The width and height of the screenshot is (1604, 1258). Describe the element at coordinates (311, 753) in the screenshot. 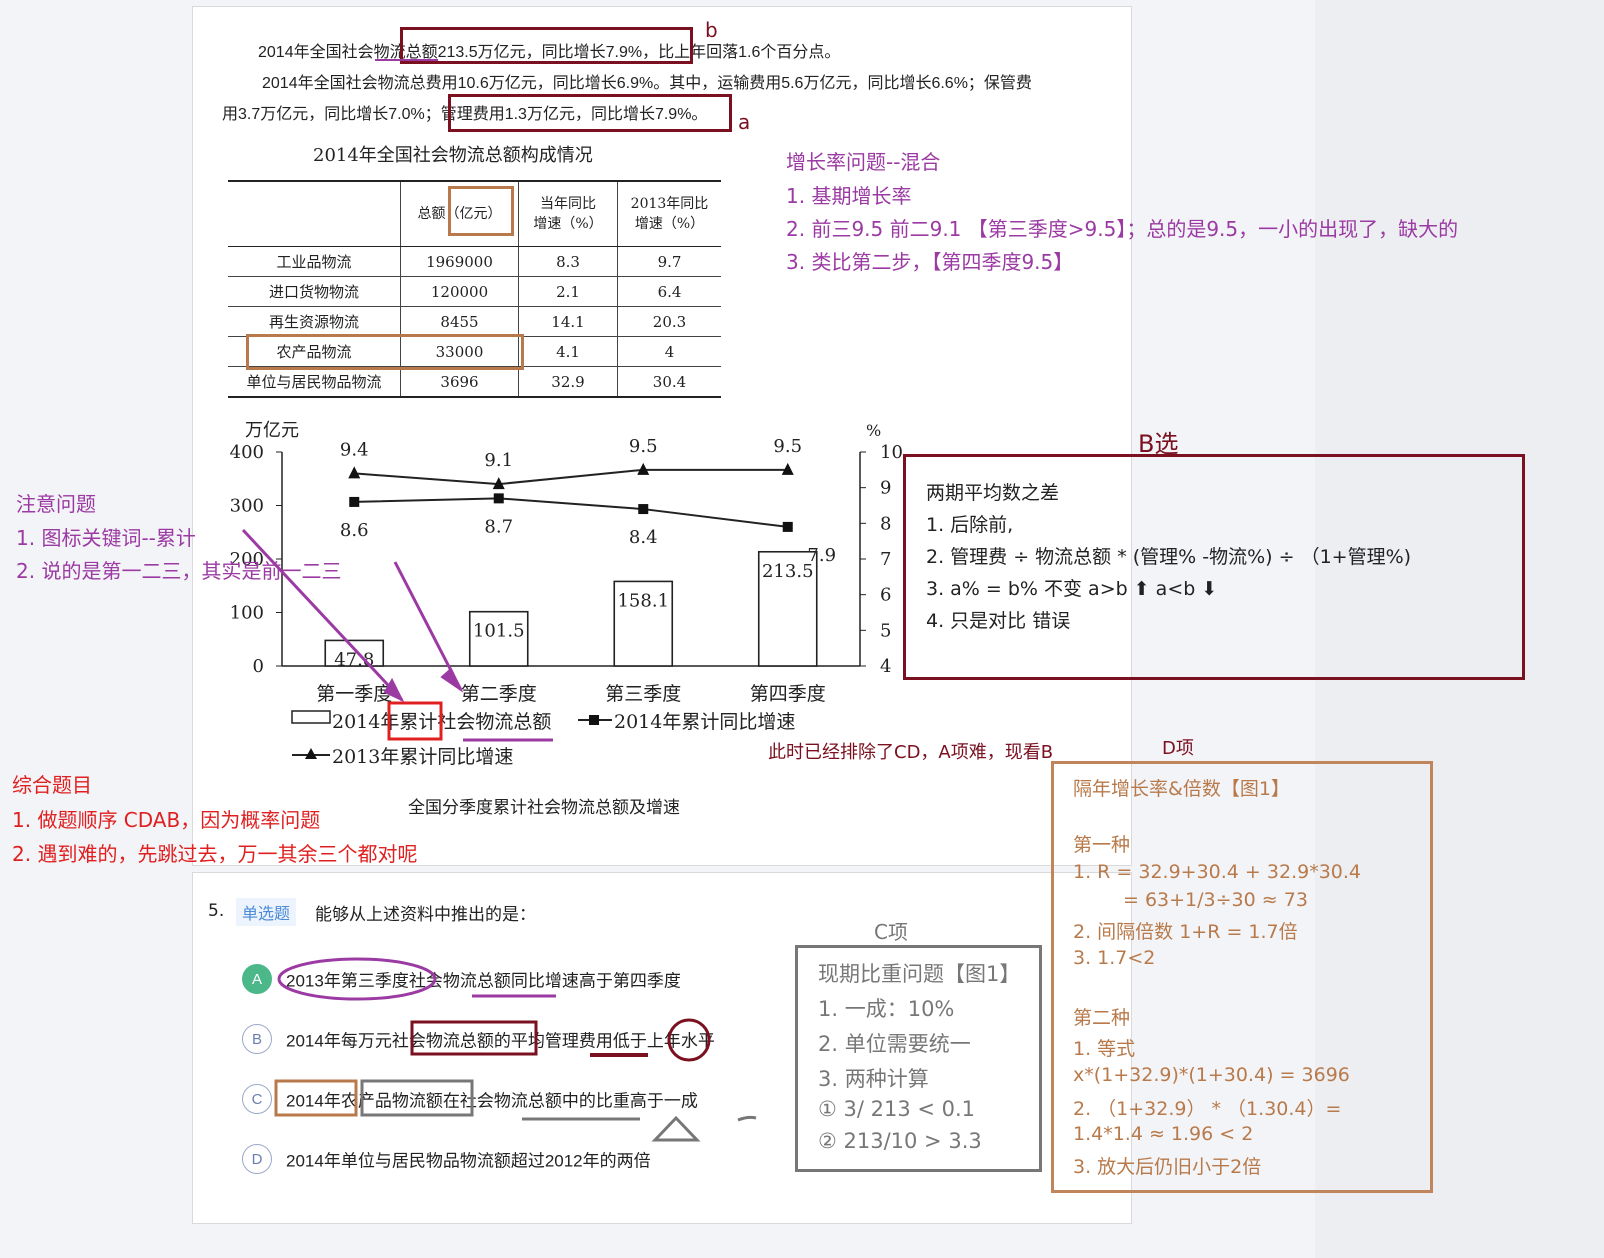

I see `legend-triangle-marker` at that location.